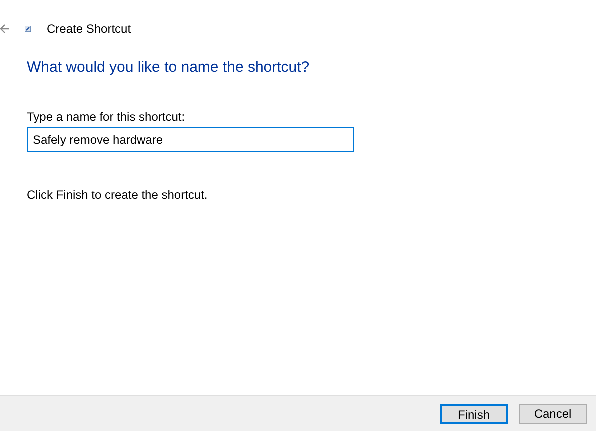  I want to click on field-label: Type a name for this shortcut:, so click(106, 116).